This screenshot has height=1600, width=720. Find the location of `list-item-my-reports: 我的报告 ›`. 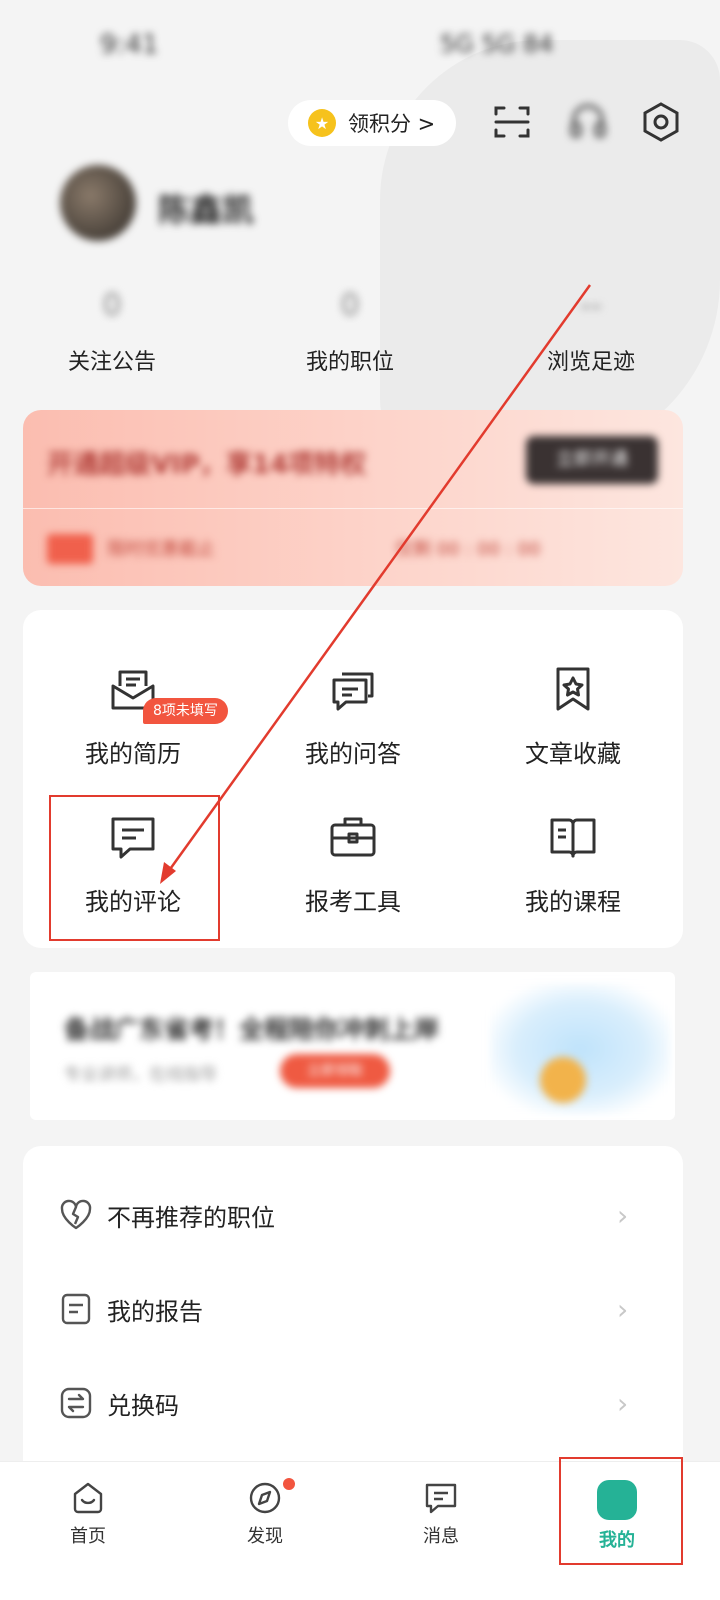

list-item-my-reports: 我的报告 › is located at coordinates (353, 1309).